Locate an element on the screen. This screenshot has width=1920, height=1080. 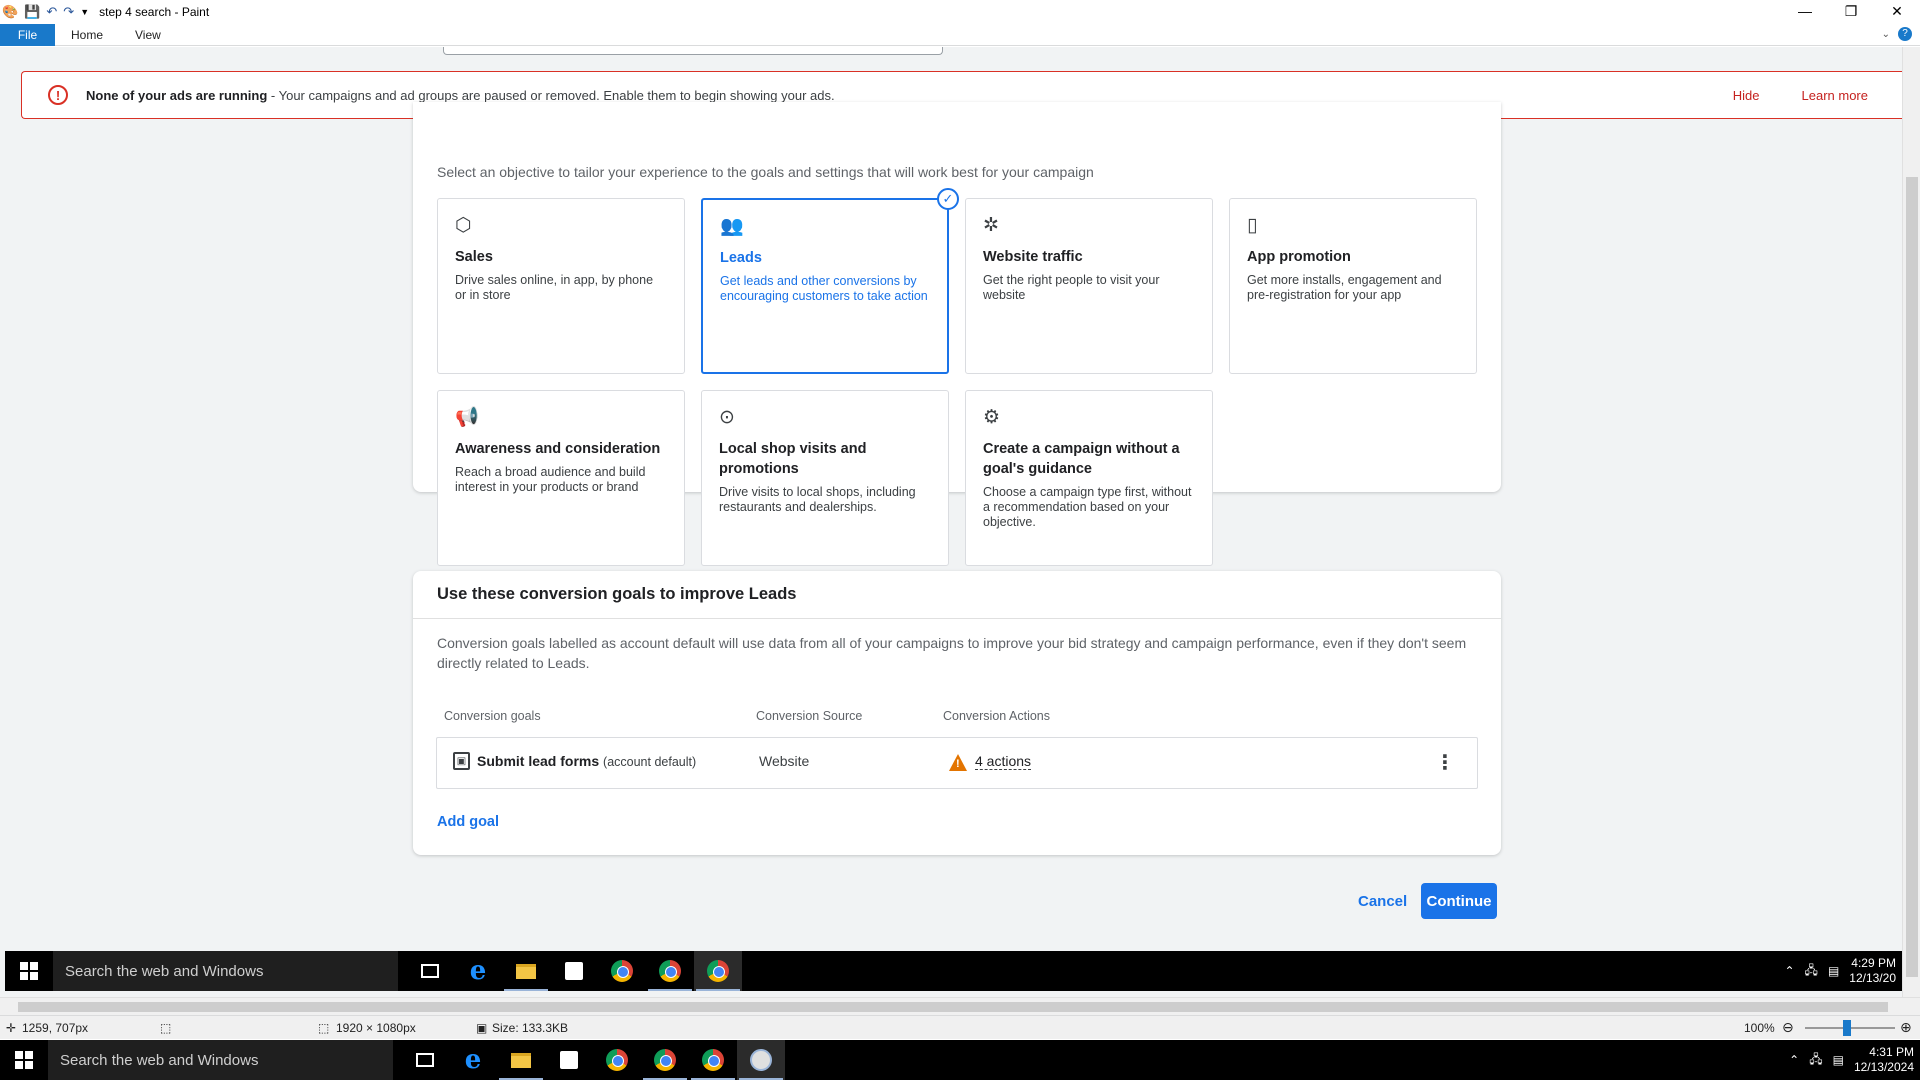
horizontal-scrollbar is located at coordinates (960, 1006).